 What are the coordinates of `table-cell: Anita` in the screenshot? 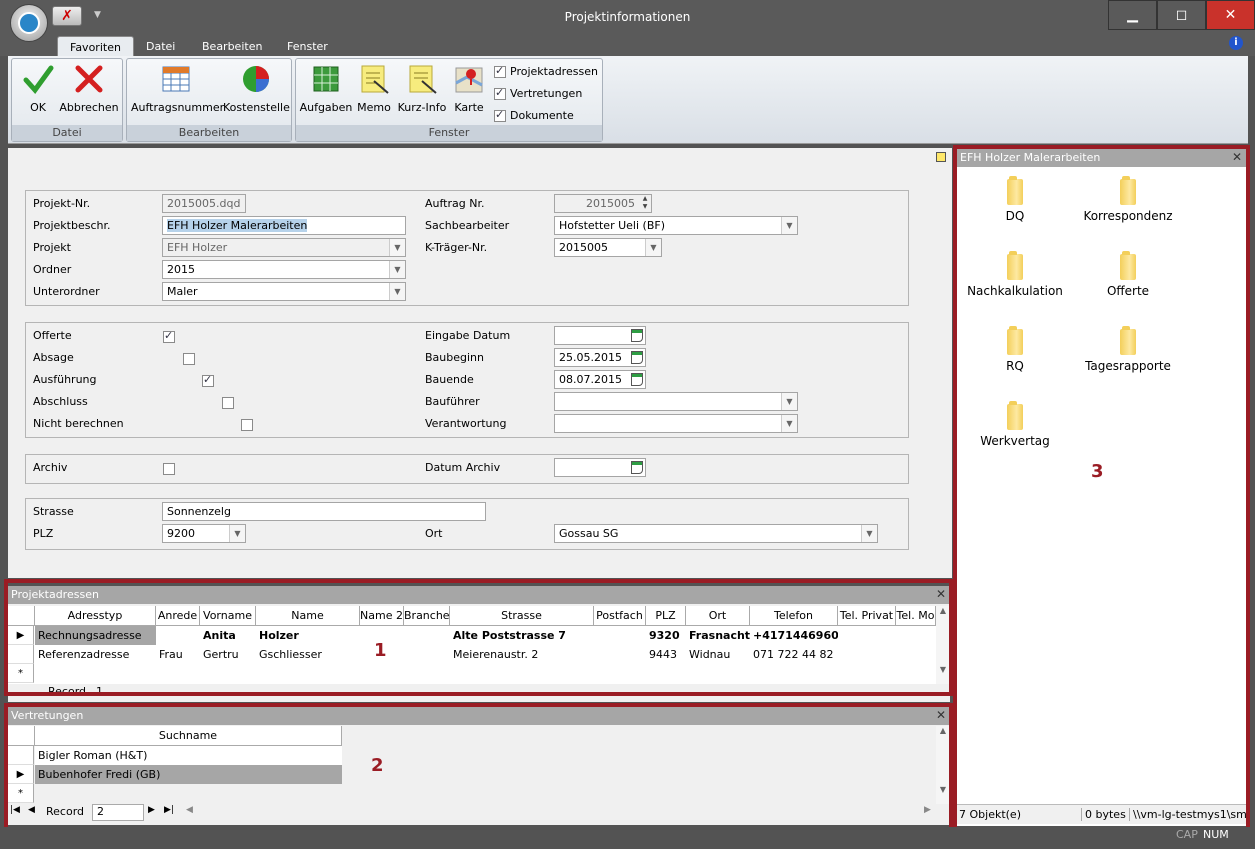 It's located at (228, 635).